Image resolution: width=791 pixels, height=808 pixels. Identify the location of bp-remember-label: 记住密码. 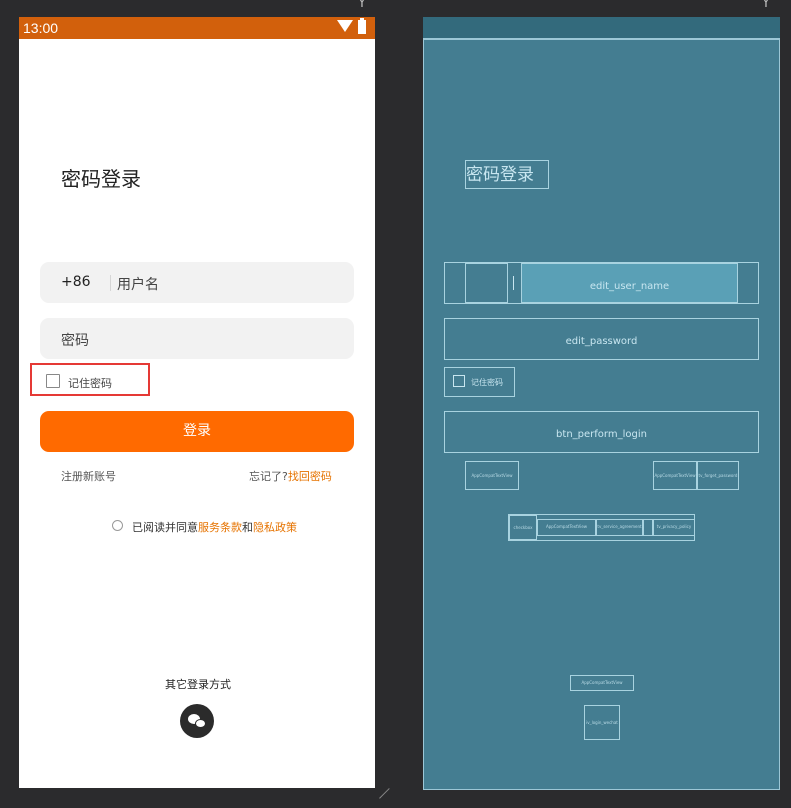
(487, 382).